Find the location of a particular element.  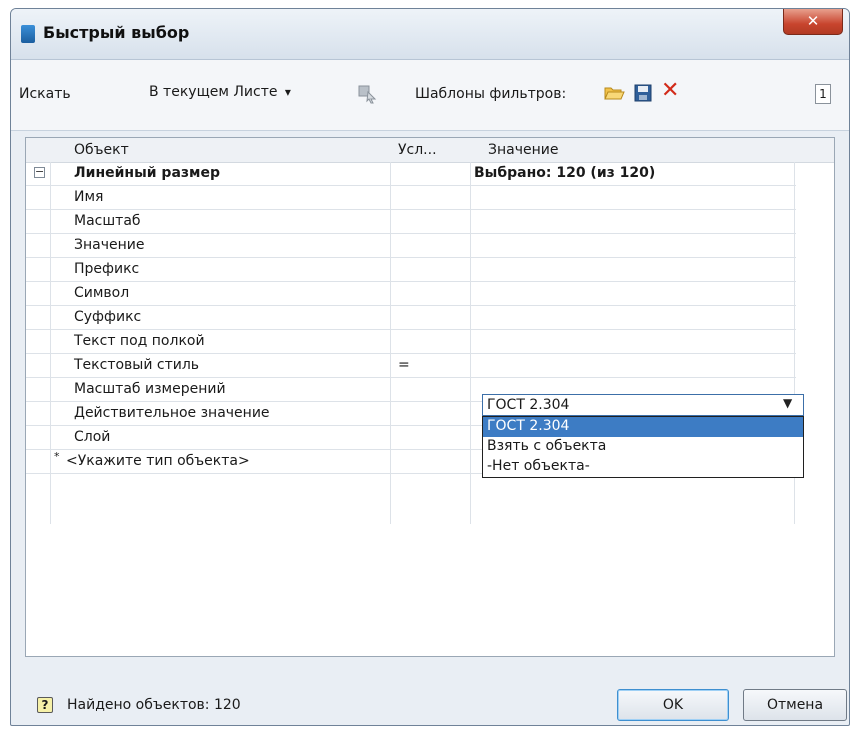

group-row: − Линейный размер Выбрано: 120 (из 120) is located at coordinates (411, 174).